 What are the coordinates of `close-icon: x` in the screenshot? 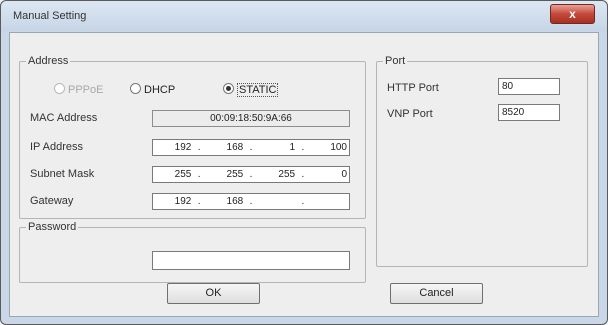 It's located at (572, 14).